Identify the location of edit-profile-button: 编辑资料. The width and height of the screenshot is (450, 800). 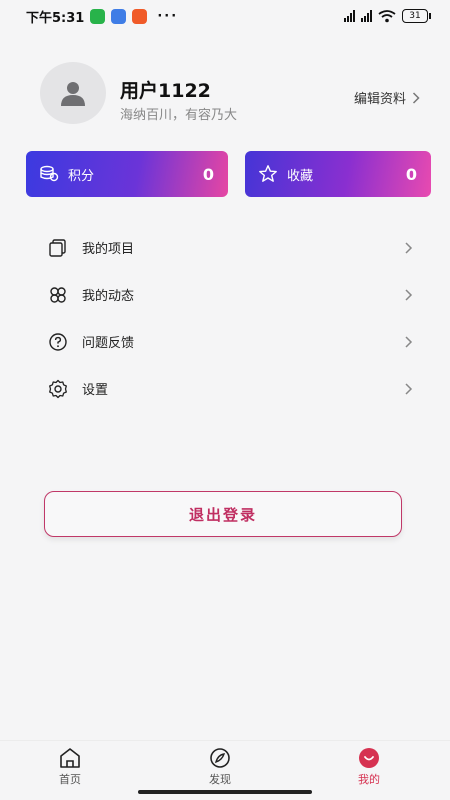
(387, 97).